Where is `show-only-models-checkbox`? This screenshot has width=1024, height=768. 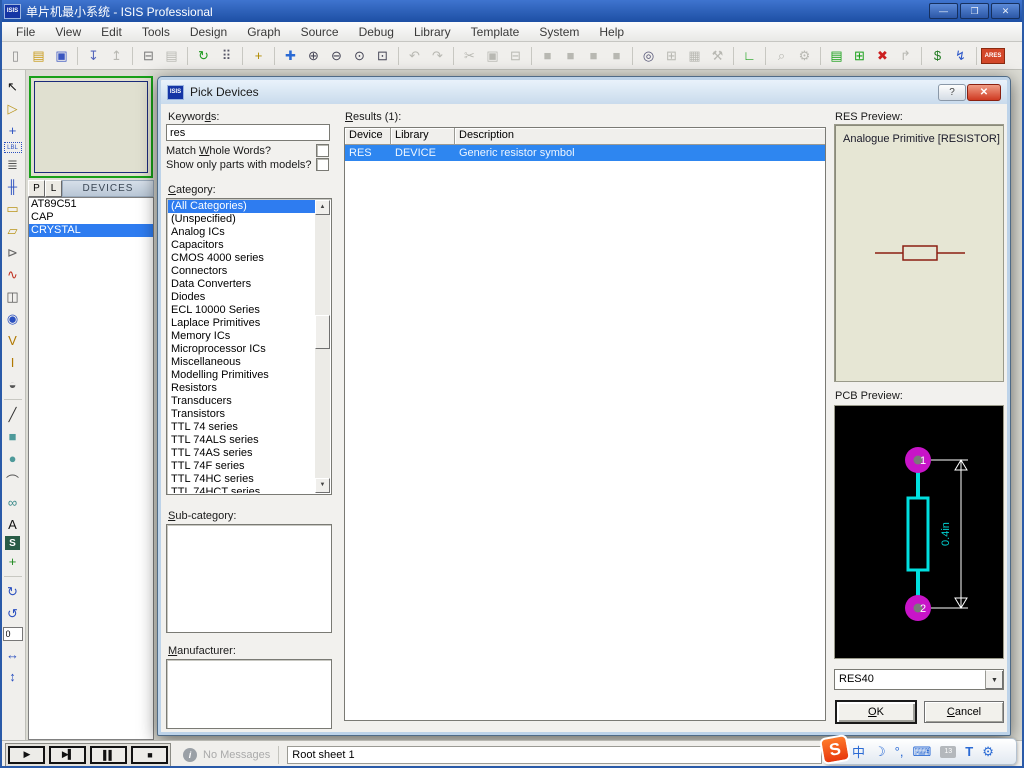
show-only-models-checkbox is located at coordinates (322, 164).